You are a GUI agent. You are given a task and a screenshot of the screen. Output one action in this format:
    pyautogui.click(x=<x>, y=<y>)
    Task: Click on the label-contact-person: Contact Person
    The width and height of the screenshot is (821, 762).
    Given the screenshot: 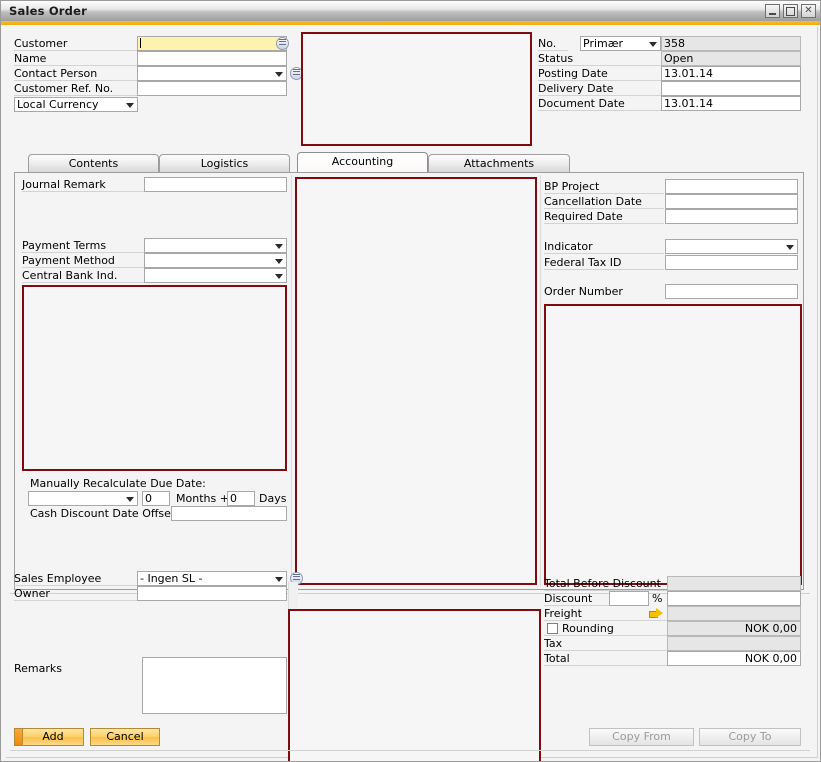 What is the action you would take?
    pyautogui.click(x=76, y=73)
    